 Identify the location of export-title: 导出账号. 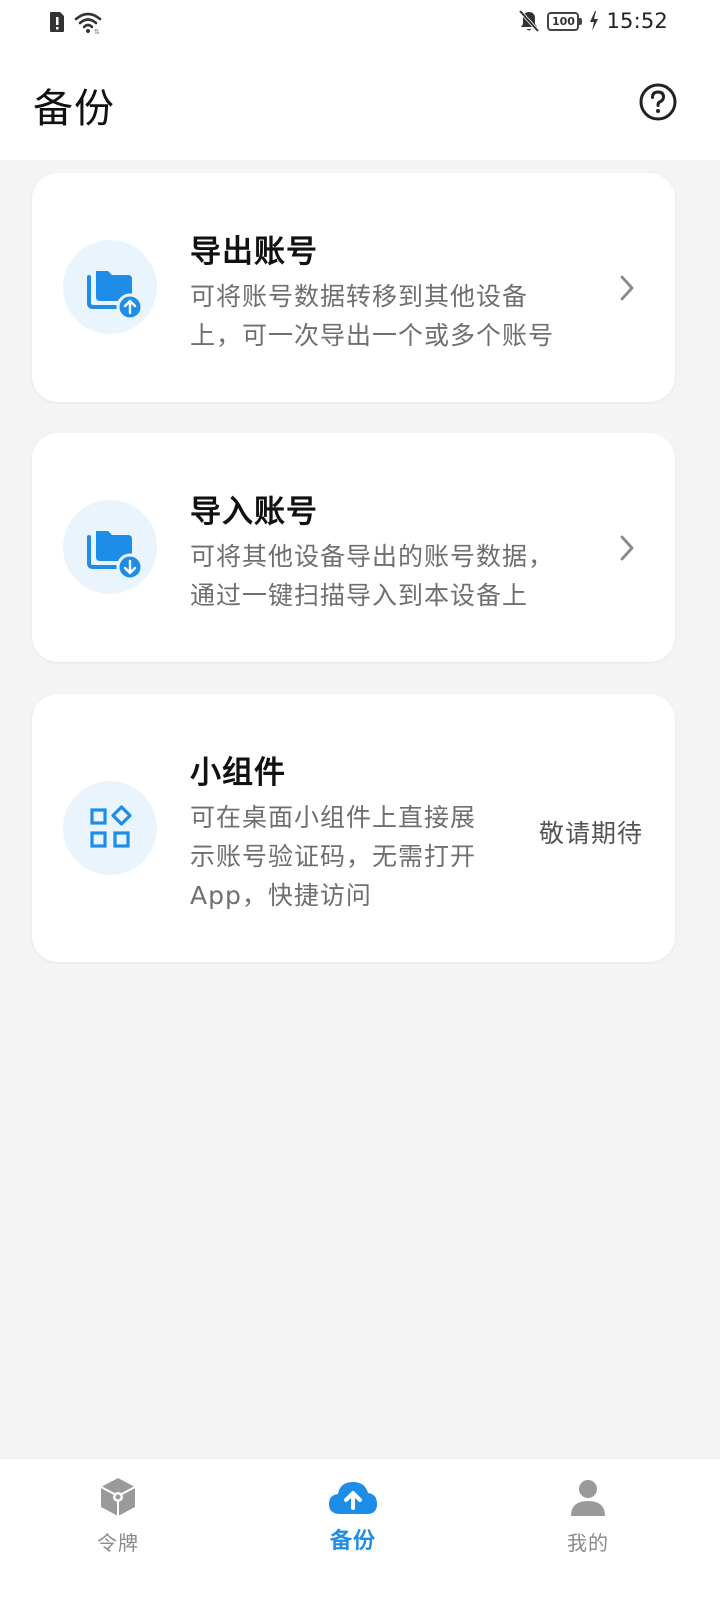
(254, 252).